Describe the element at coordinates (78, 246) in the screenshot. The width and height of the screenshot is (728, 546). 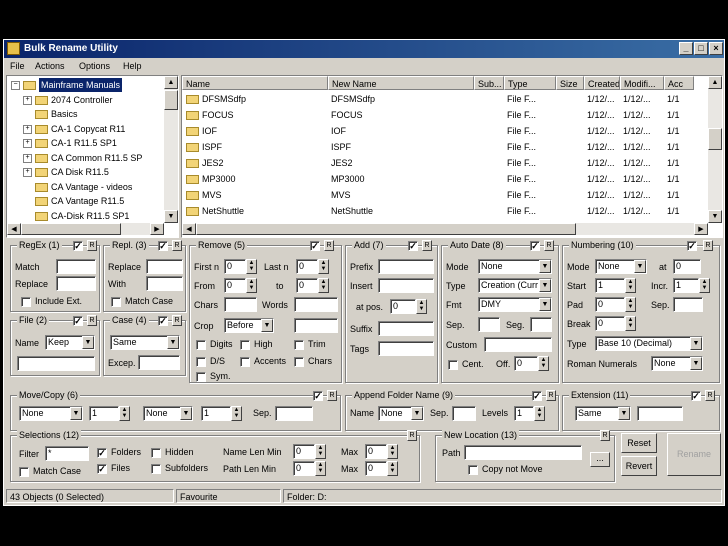
I see `regex-enable-checkbox: ✓` at that location.